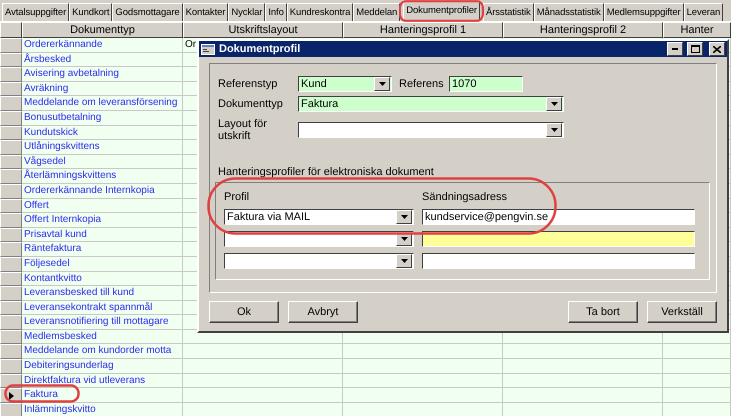  What do you see at coordinates (569, 12) in the screenshot?
I see `tab: Månadsstatistik` at bounding box center [569, 12].